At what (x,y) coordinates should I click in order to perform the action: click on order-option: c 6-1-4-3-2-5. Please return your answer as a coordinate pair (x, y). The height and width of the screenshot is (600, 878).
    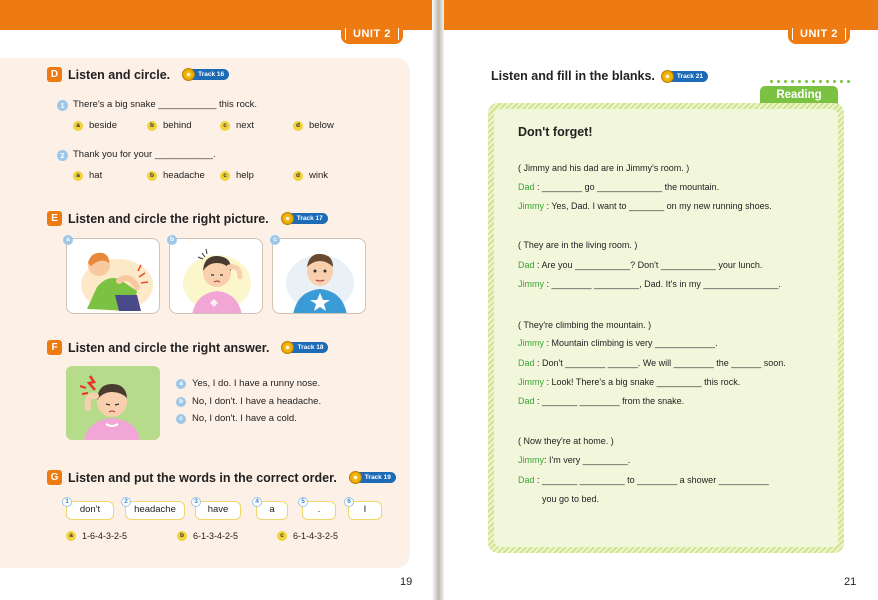
    Looking at the image, I should click on (307, 536).